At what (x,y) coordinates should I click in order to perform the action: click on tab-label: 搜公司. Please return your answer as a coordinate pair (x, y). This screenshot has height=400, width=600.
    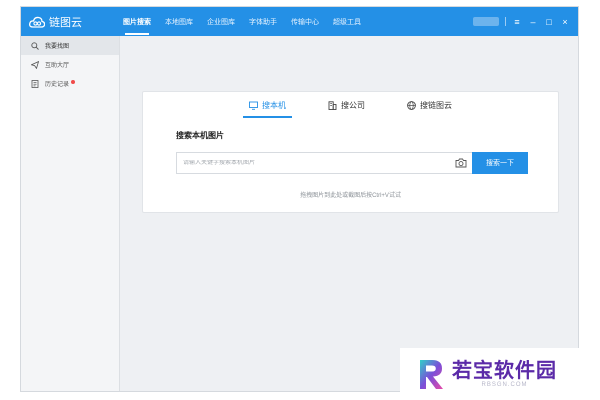
    Looking at the image, I should click on (353, 105).